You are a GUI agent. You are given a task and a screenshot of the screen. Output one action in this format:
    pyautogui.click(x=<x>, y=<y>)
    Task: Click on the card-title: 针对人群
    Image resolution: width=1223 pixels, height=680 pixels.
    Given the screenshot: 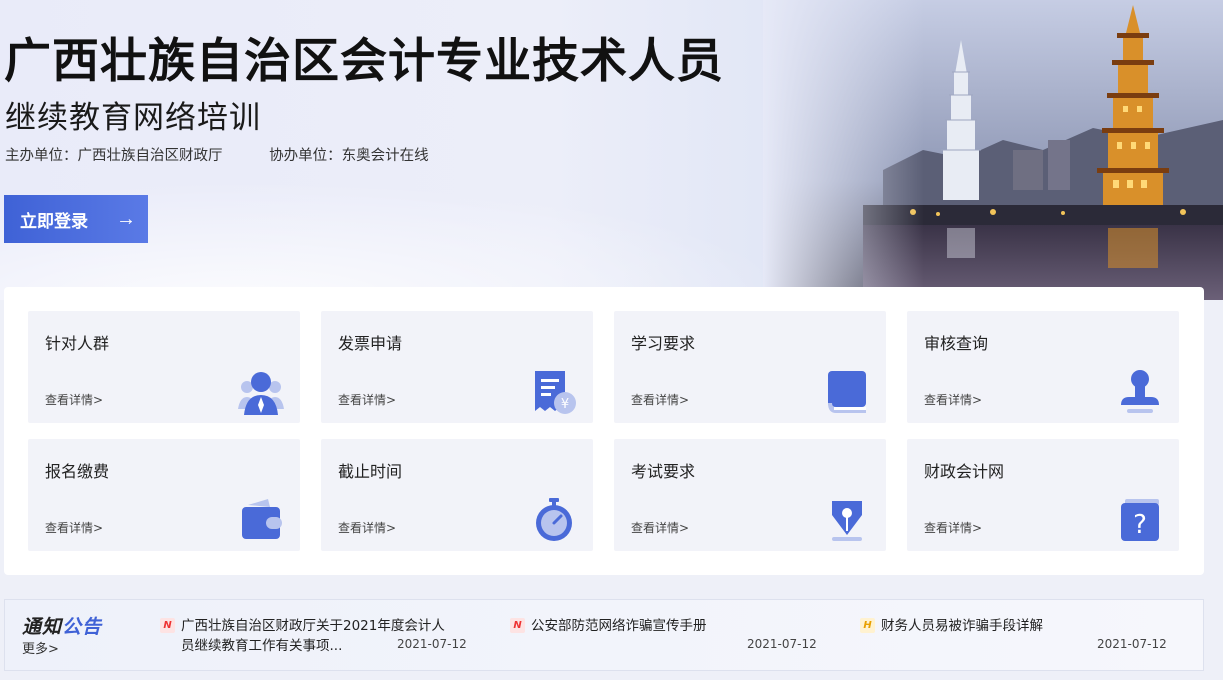 What is the action you would take?
    pyautogui.click(x=77, y=343)
    